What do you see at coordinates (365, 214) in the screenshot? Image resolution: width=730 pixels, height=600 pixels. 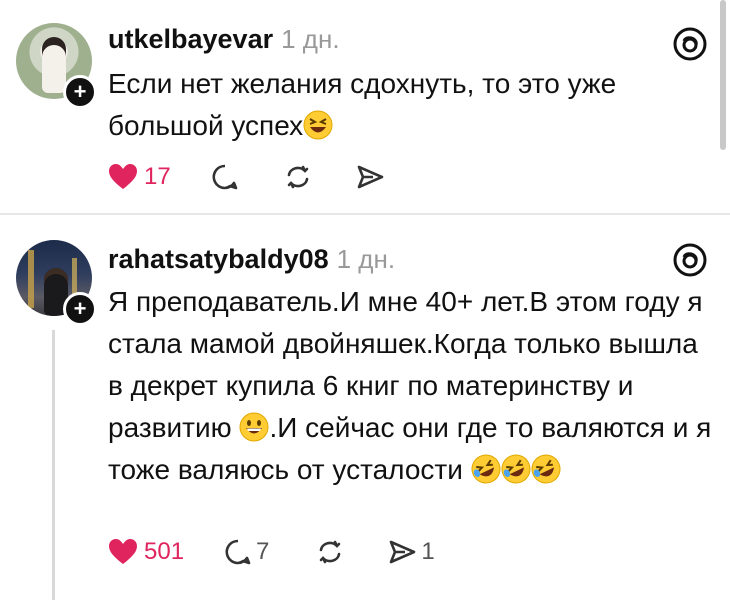 I see `post-divider` at bounding box center [365, 214].